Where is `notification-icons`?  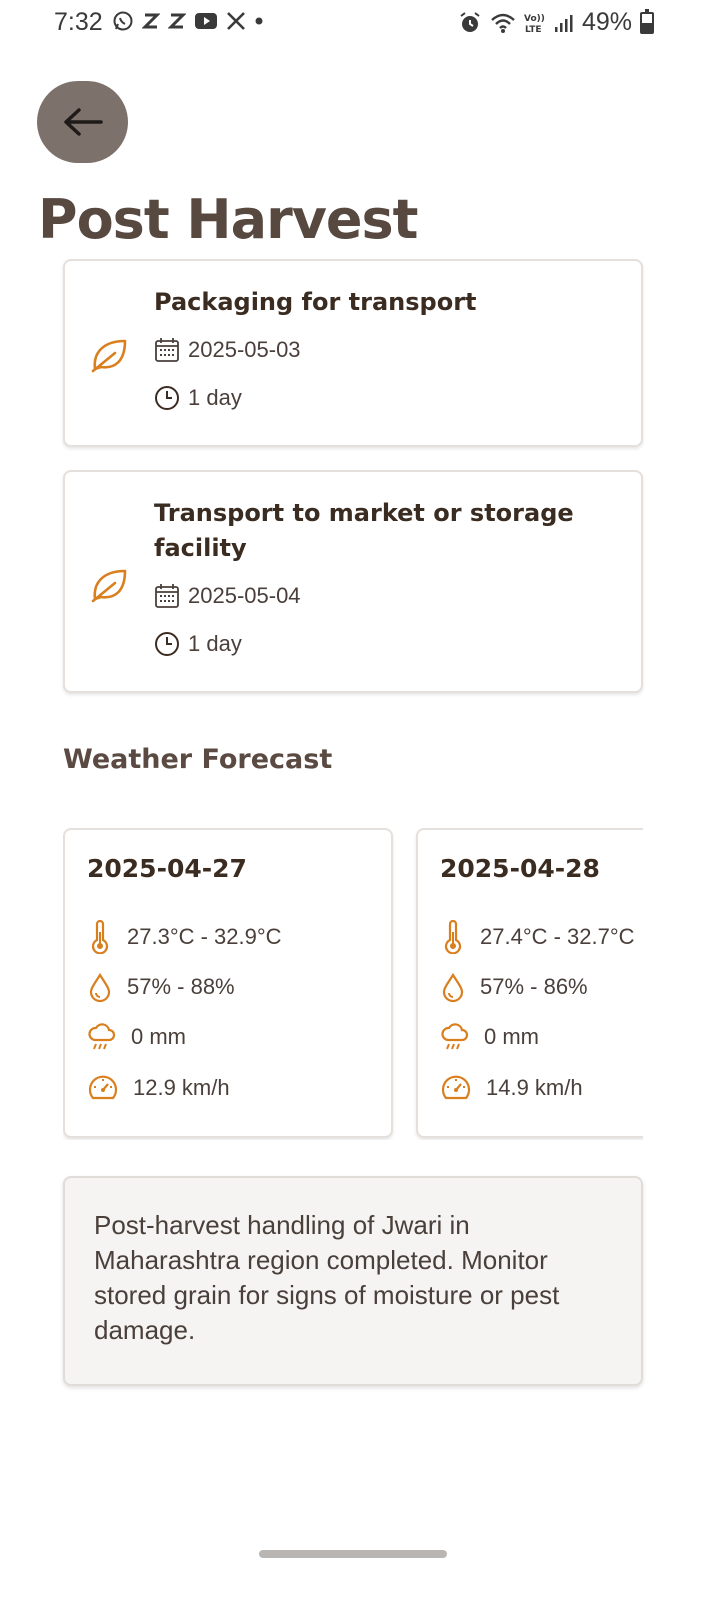 notification-icons is located at coordinates (188, 21).